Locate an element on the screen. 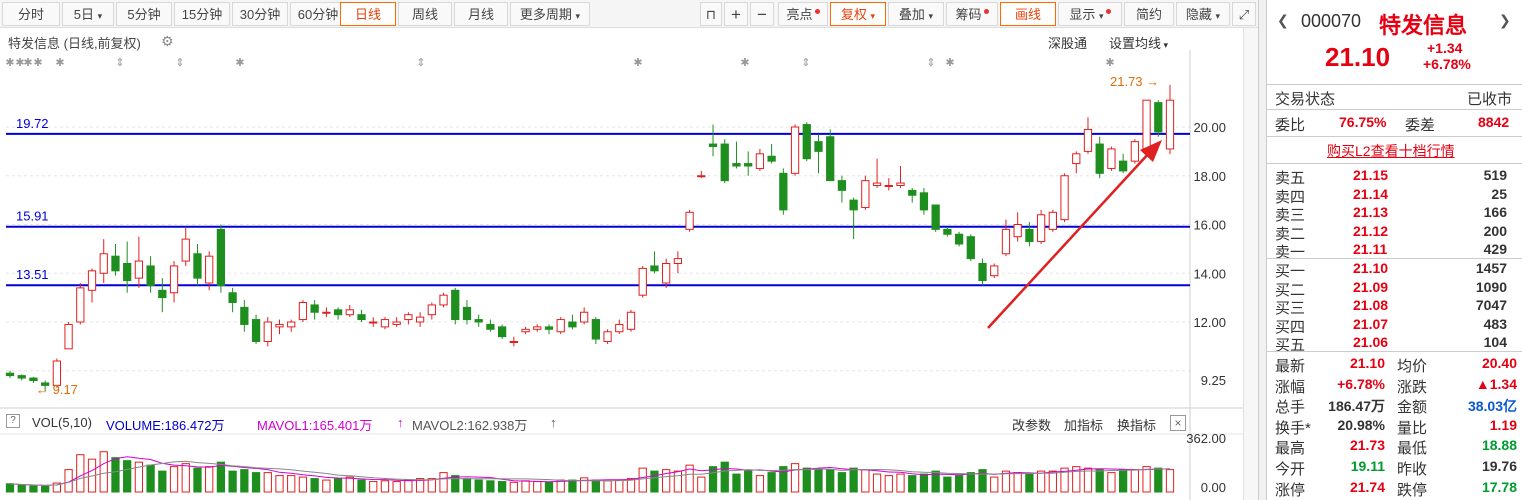 The width and height of the screenshot is (1522, 500). ask-price: 21.15 is located at coordinates (1371, 175).